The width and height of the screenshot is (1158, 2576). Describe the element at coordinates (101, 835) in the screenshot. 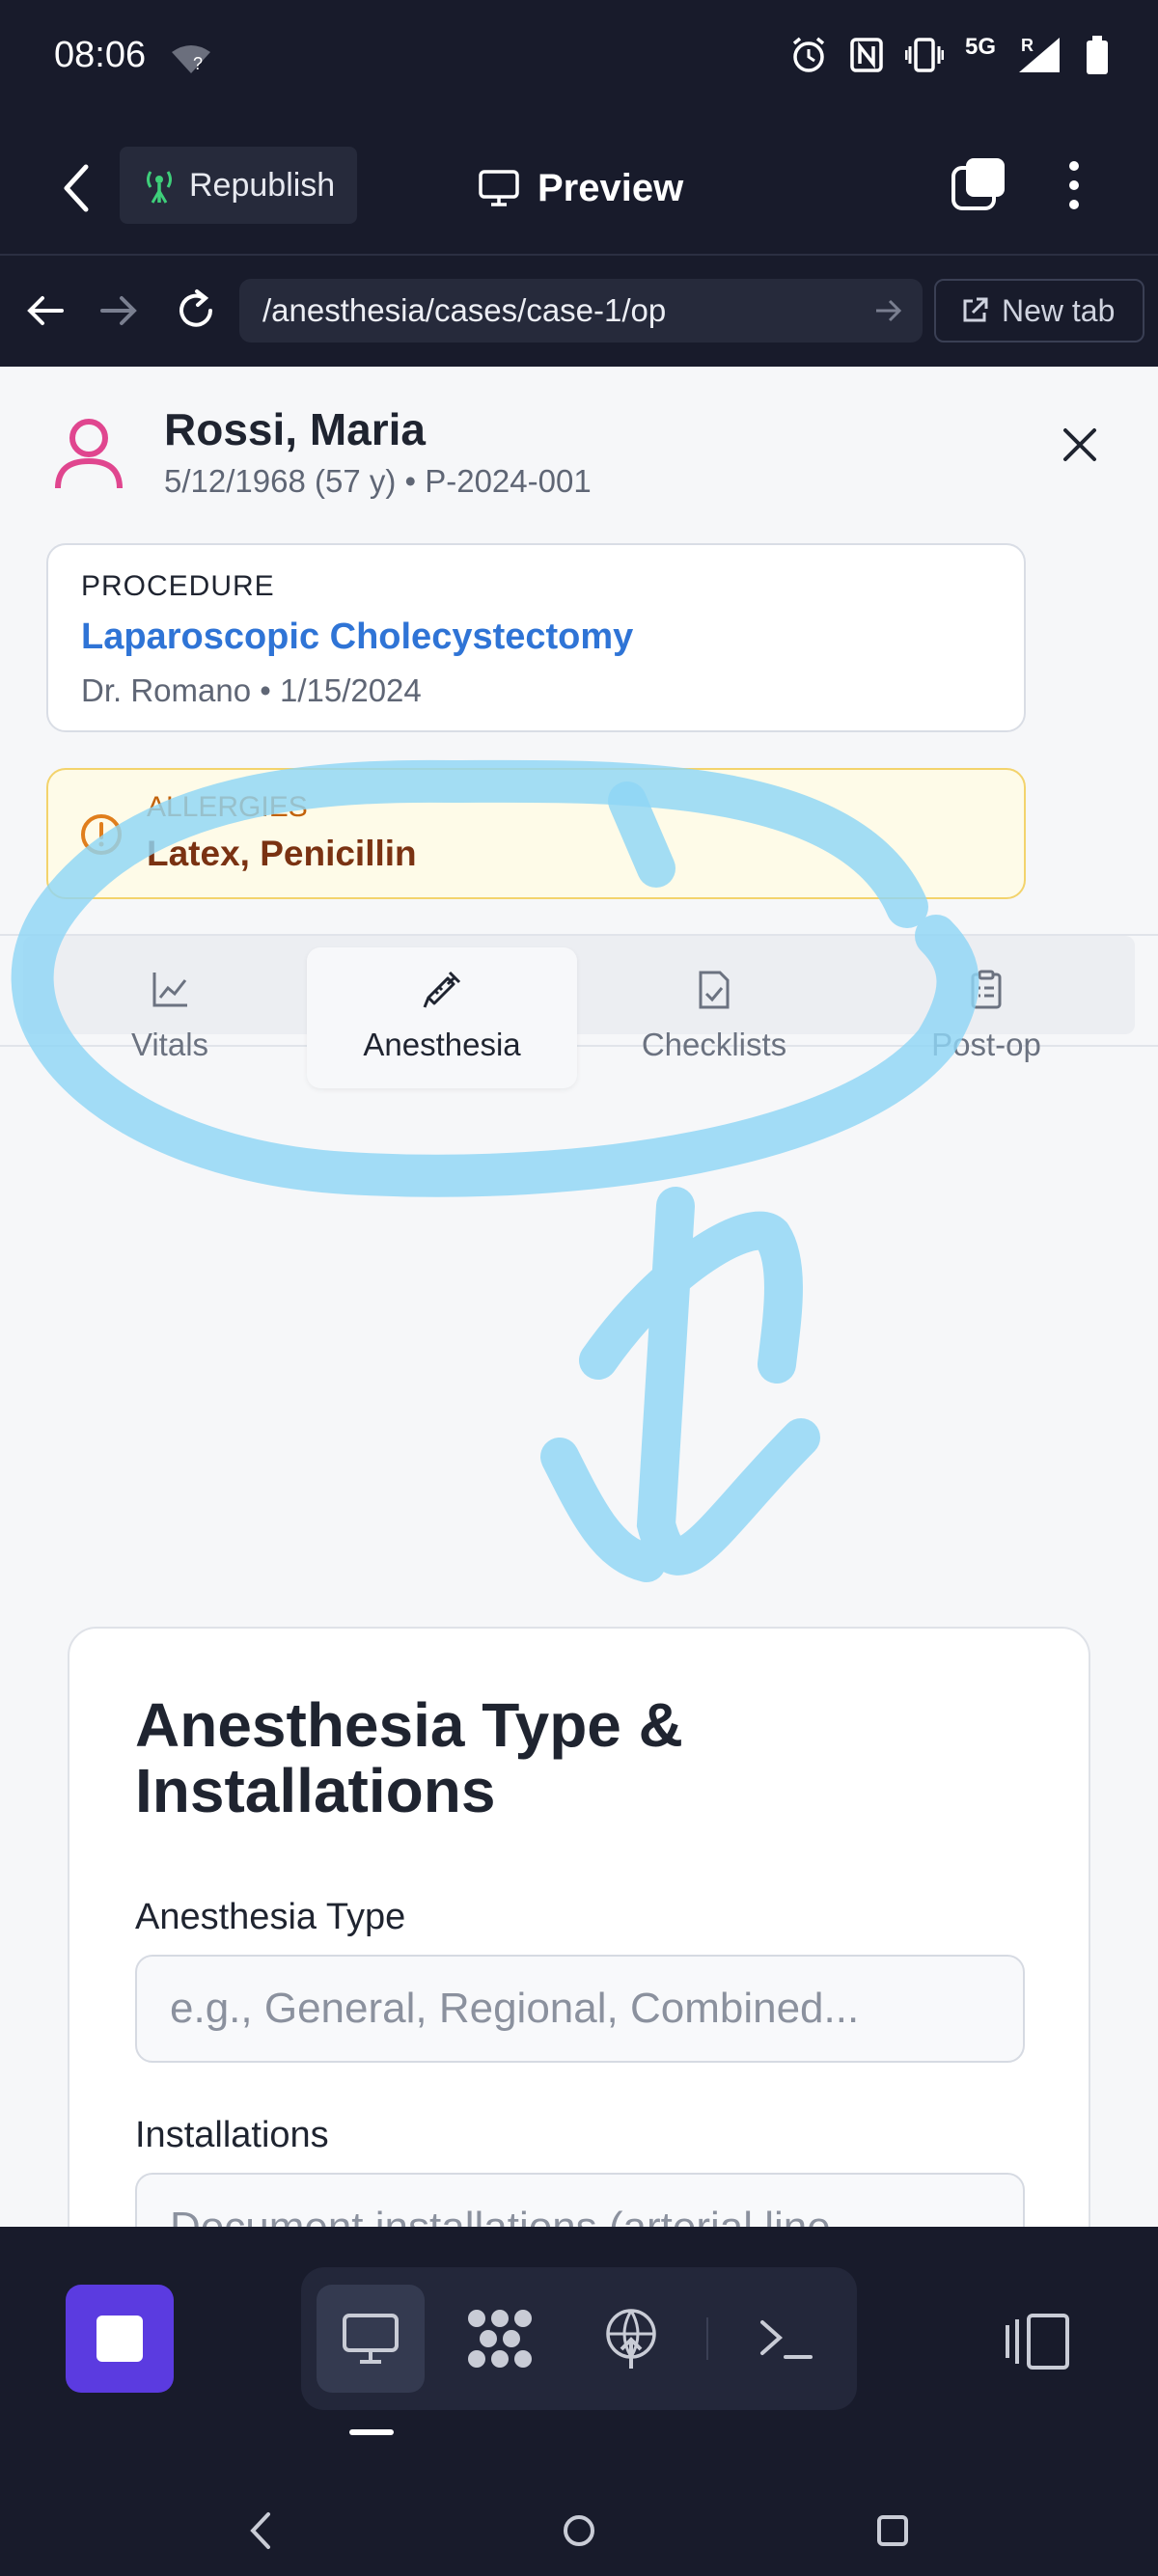

I see `alert-circle-icon` at that location.